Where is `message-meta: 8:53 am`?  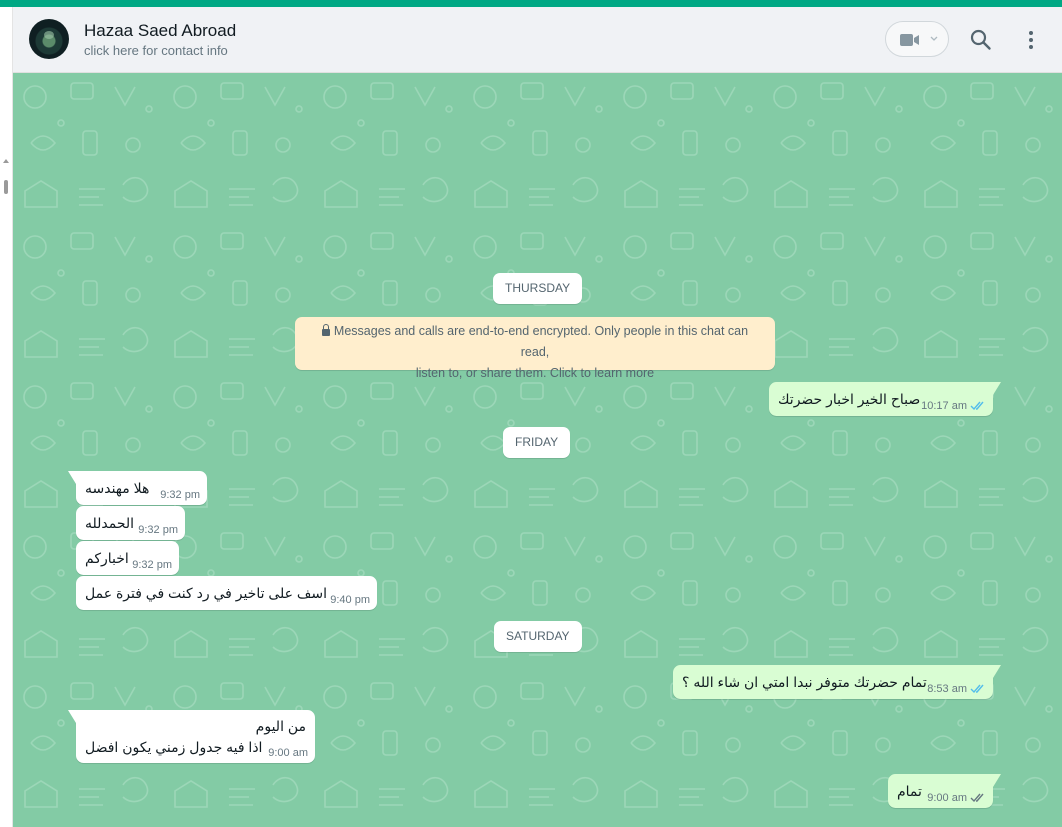
message-meta: 8:53 am is located at coordinates (956, 689).